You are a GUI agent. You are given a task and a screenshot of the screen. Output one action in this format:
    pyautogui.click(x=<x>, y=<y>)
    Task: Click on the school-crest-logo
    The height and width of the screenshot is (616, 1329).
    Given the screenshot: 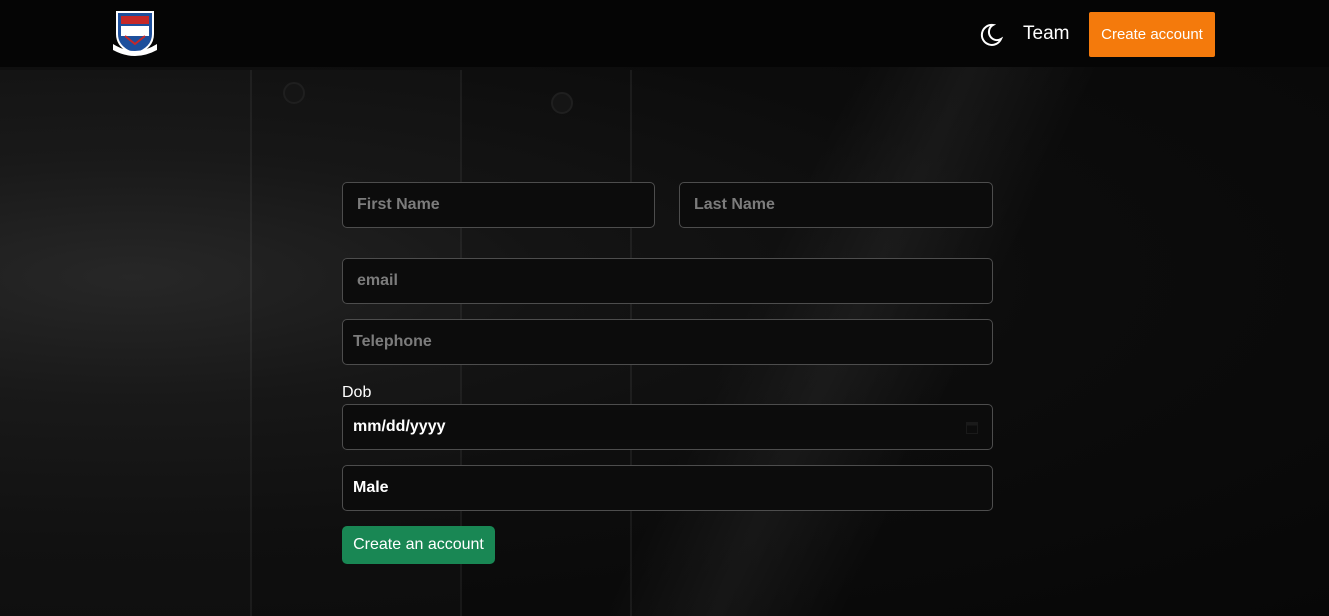 What is the action you would take?
    pyautogui.click(x=135, y=32)
    